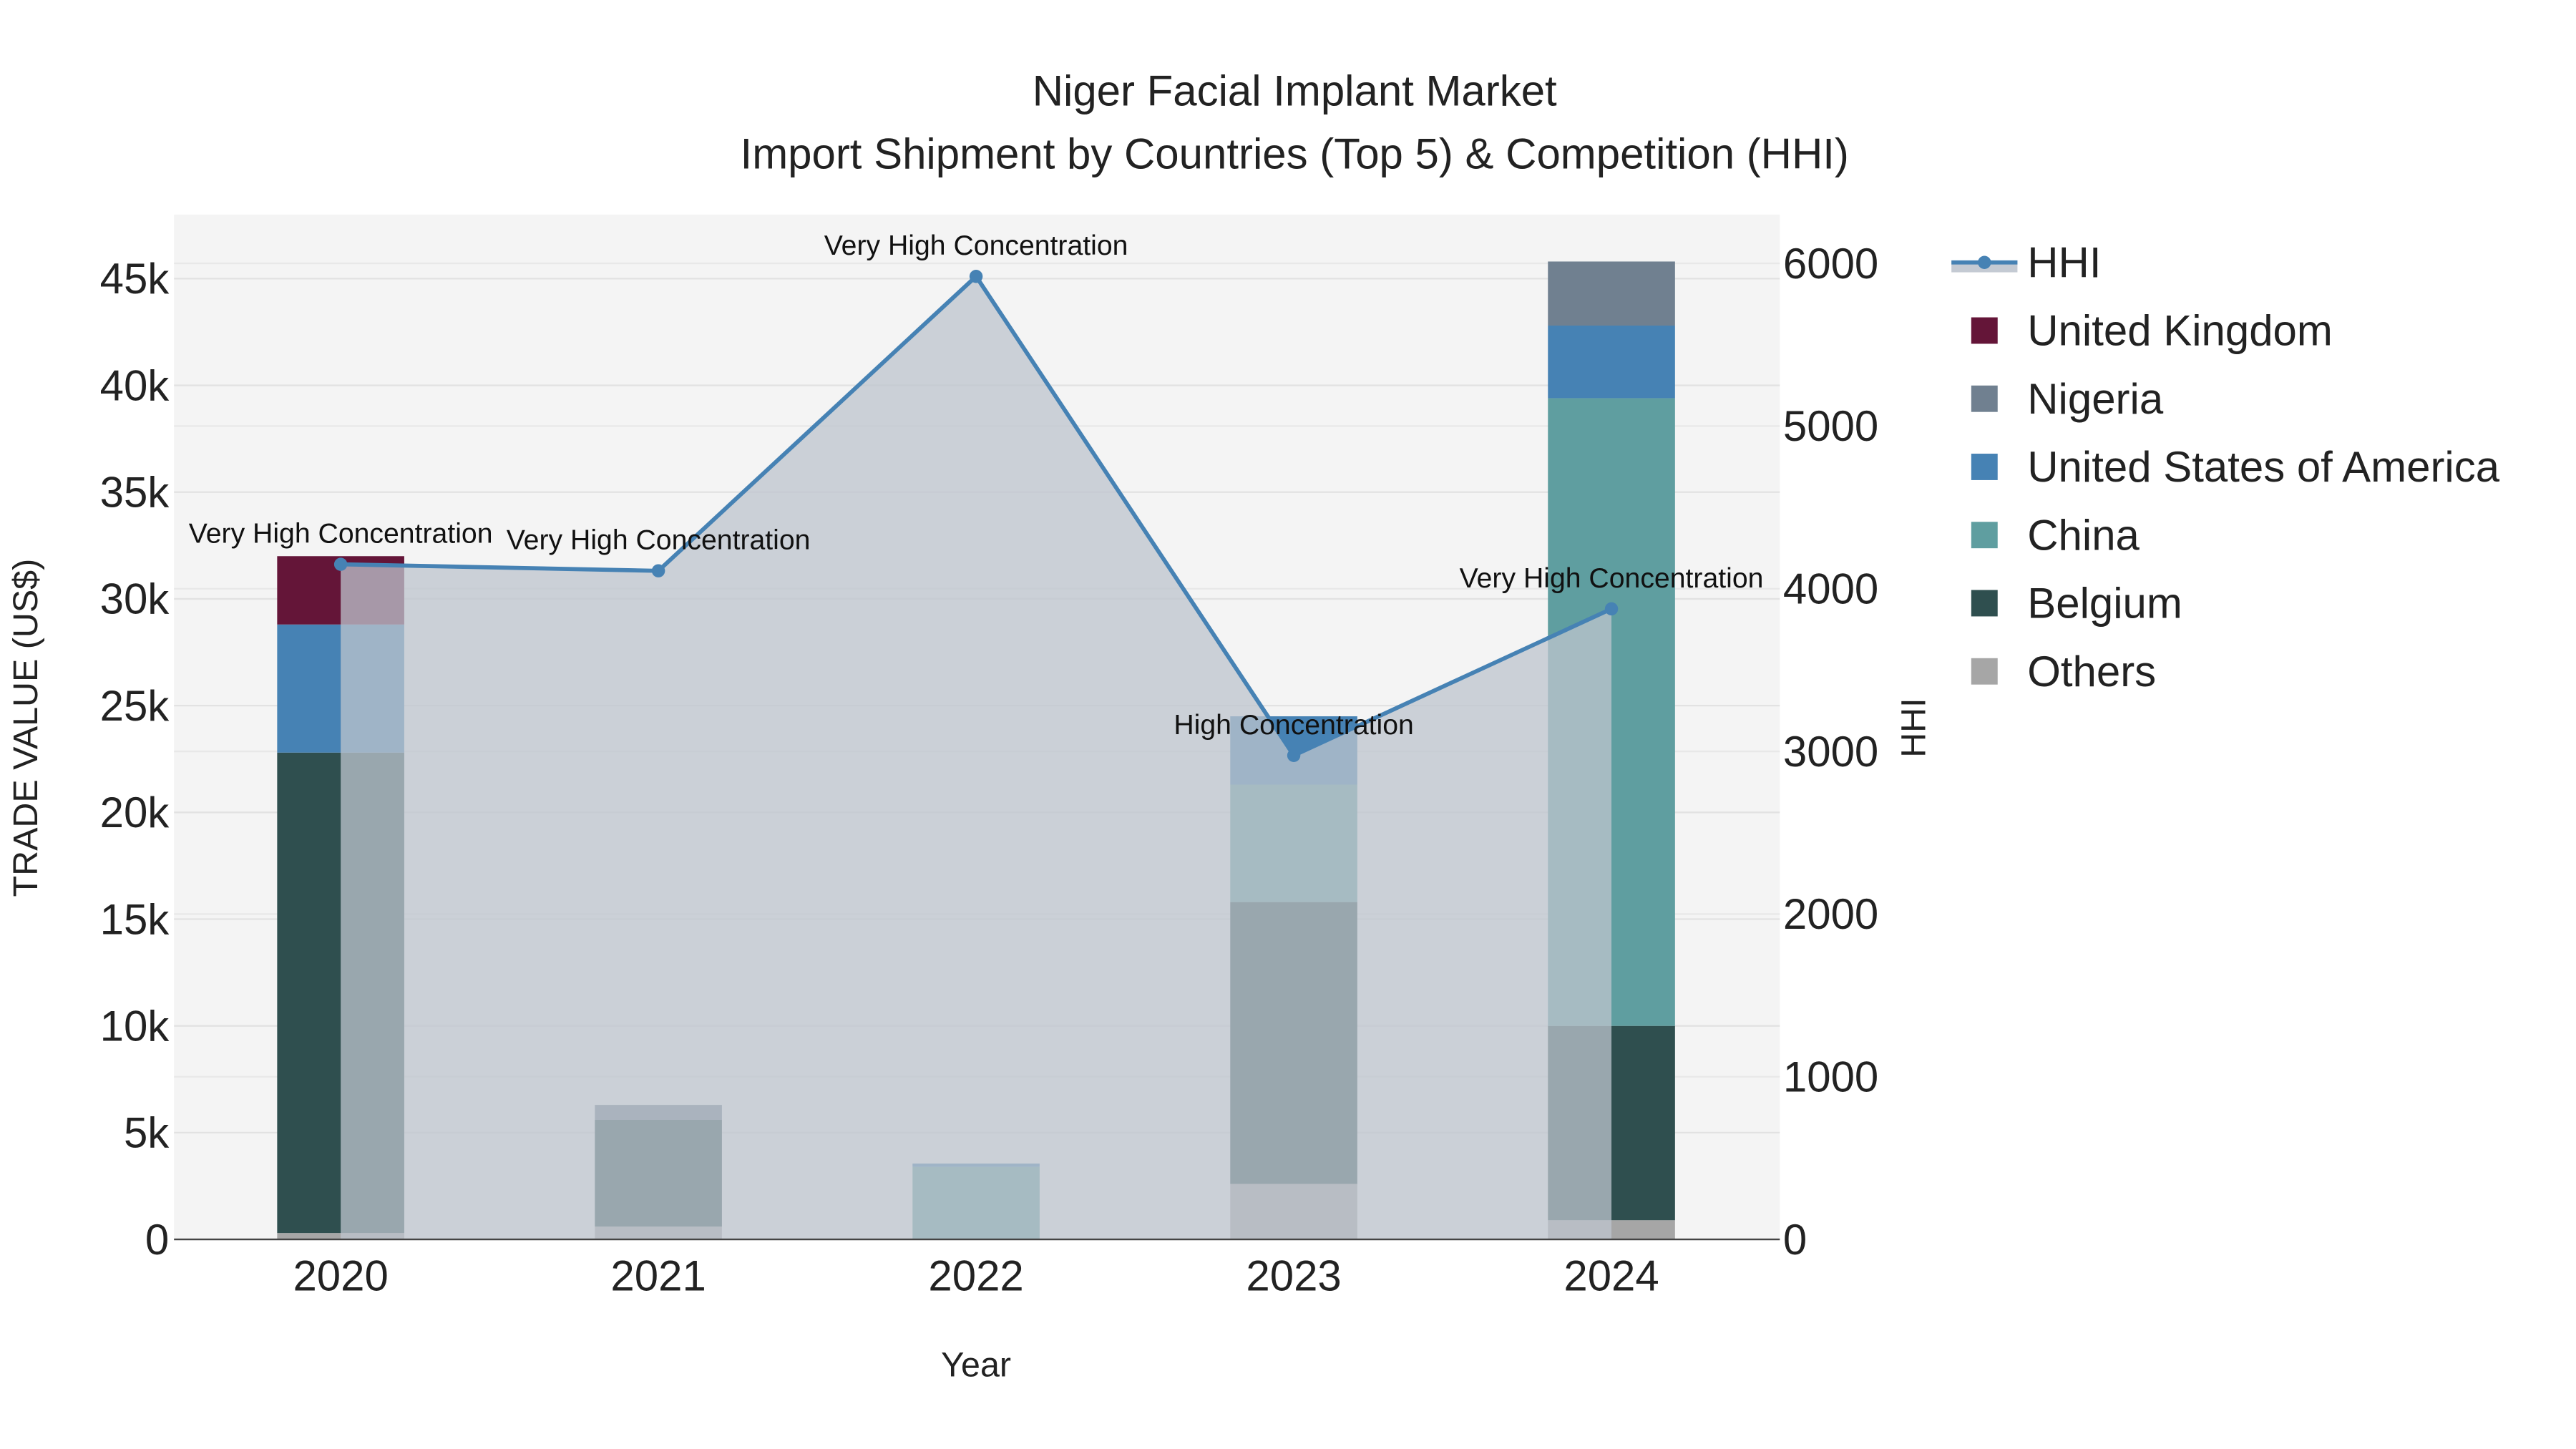  Describe the element at coordinates (1830, 426) in the screenshot. I see `y2-tick-label: 5000` at that location.